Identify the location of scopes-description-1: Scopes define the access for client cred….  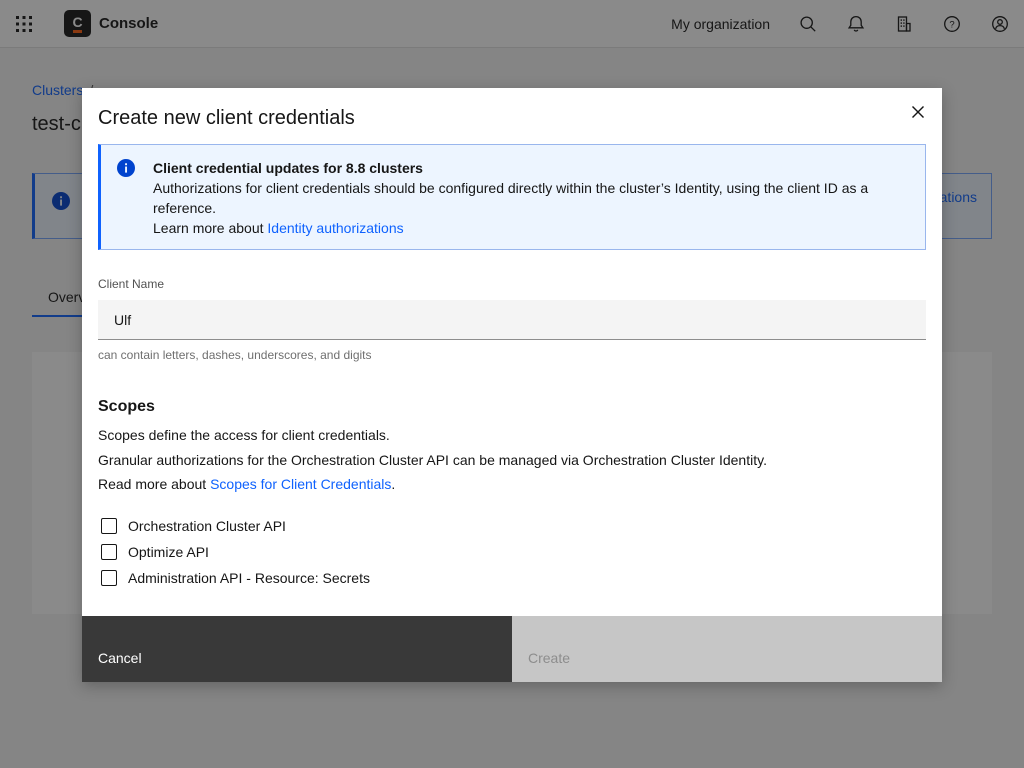
(244, 435).